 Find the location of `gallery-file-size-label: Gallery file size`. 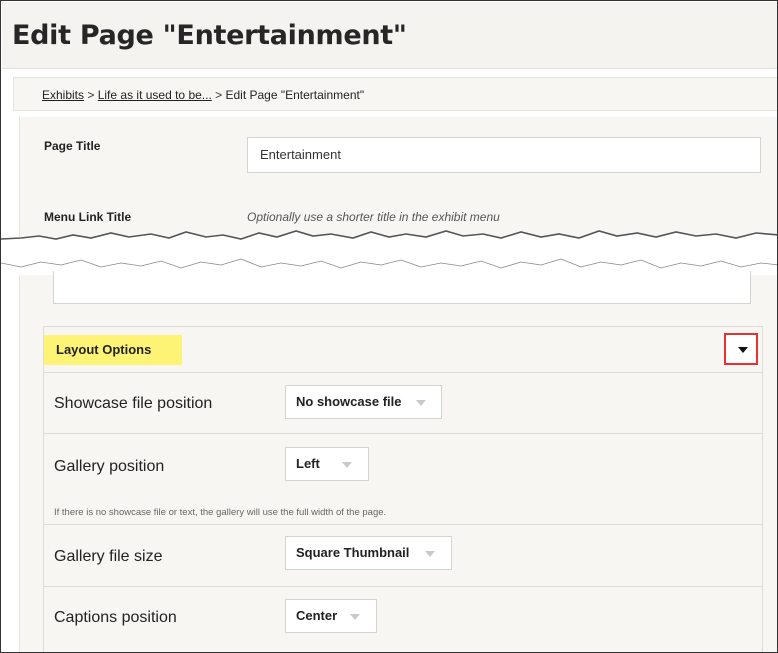

gallery-file-size-label: Gallery file size is located at coordinates (108, 556).